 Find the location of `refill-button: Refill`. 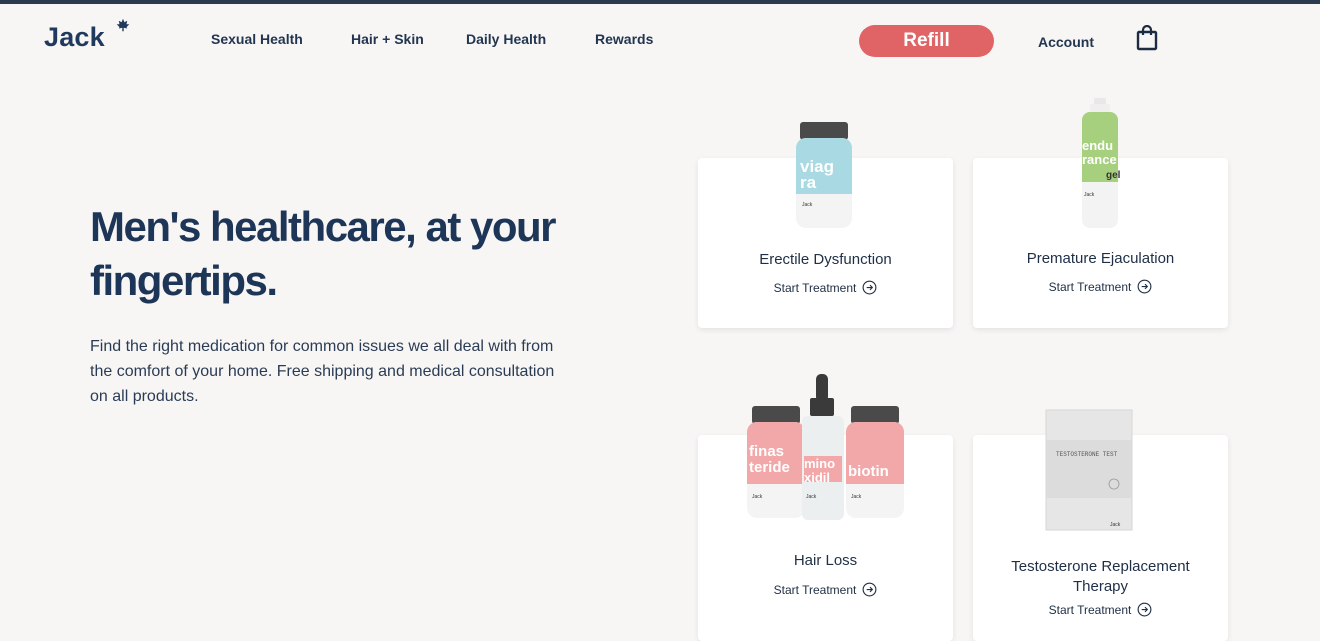

refill-button: Refill is located at coordinates (926, 41).